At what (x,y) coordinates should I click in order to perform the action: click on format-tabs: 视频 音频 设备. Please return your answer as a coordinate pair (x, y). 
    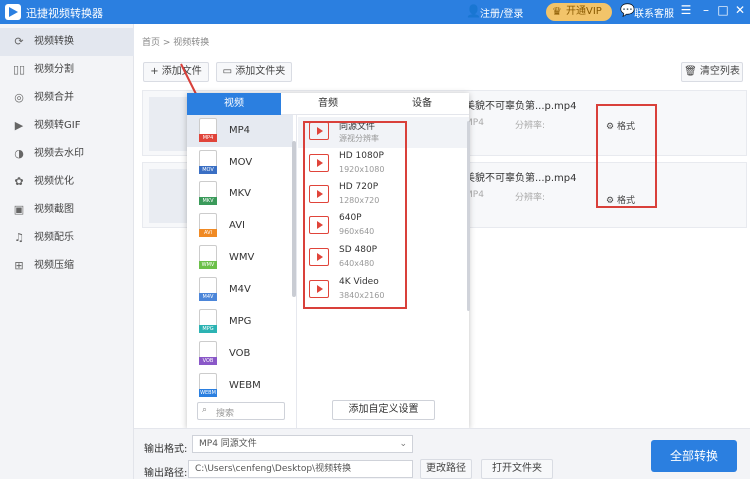
    Looking at the image, I should click on (328, 104).